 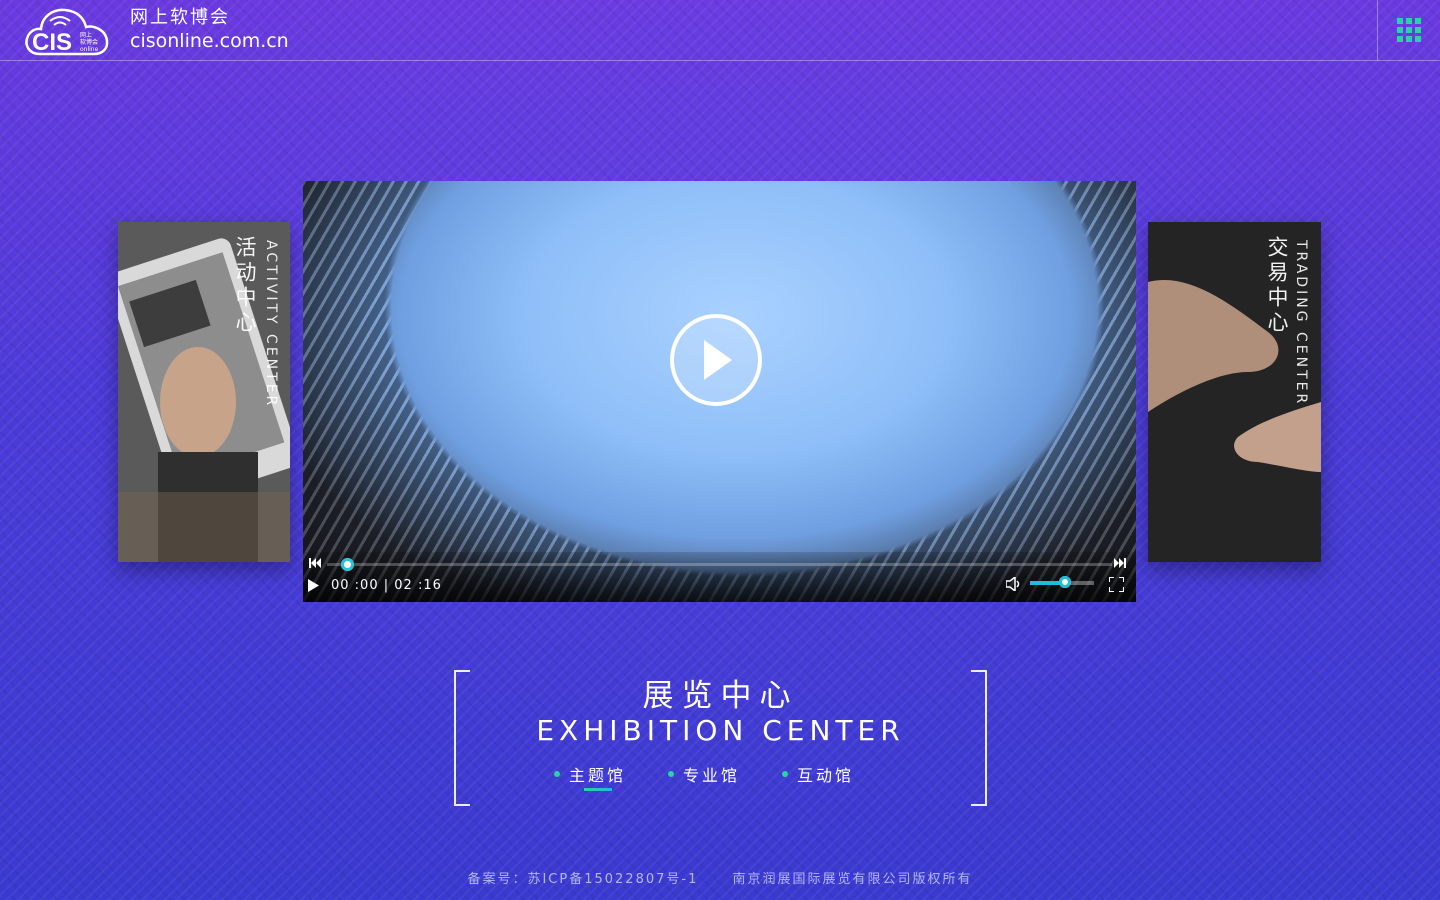 What do you see at coordinates (852, 879) in the screenshot?
I see `copyright: 南京润展国际展览有限公司版权所有` at bounding box center [852, 879].